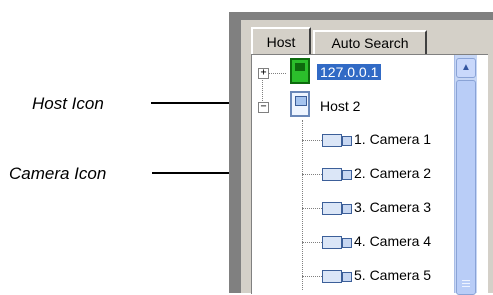 The height and width of the screenshot is (295, 493). I want to click on collapse-host2-button: −, so click(263, 107).